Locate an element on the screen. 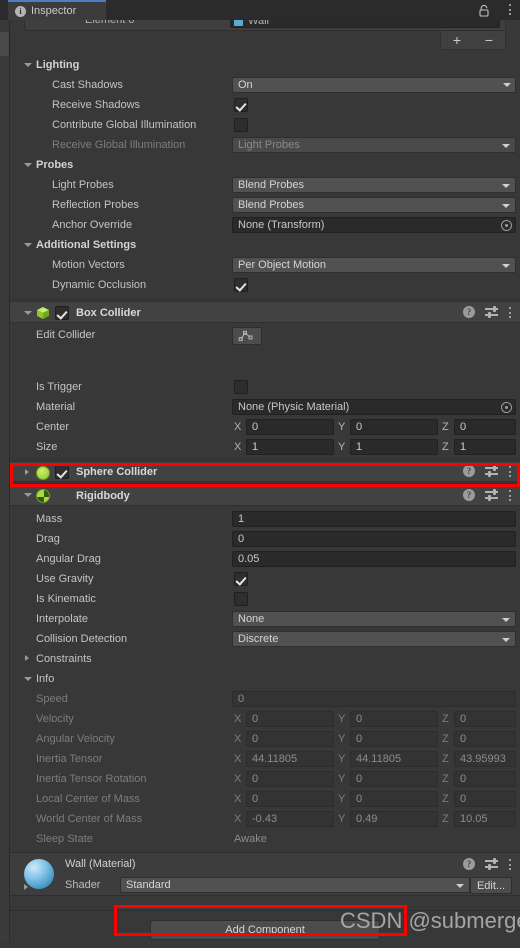 Image resolution: width=520 pixels, height=948 pixels. row-cast-shadows: Cast Shadows On is located at coordinates (265, 85).